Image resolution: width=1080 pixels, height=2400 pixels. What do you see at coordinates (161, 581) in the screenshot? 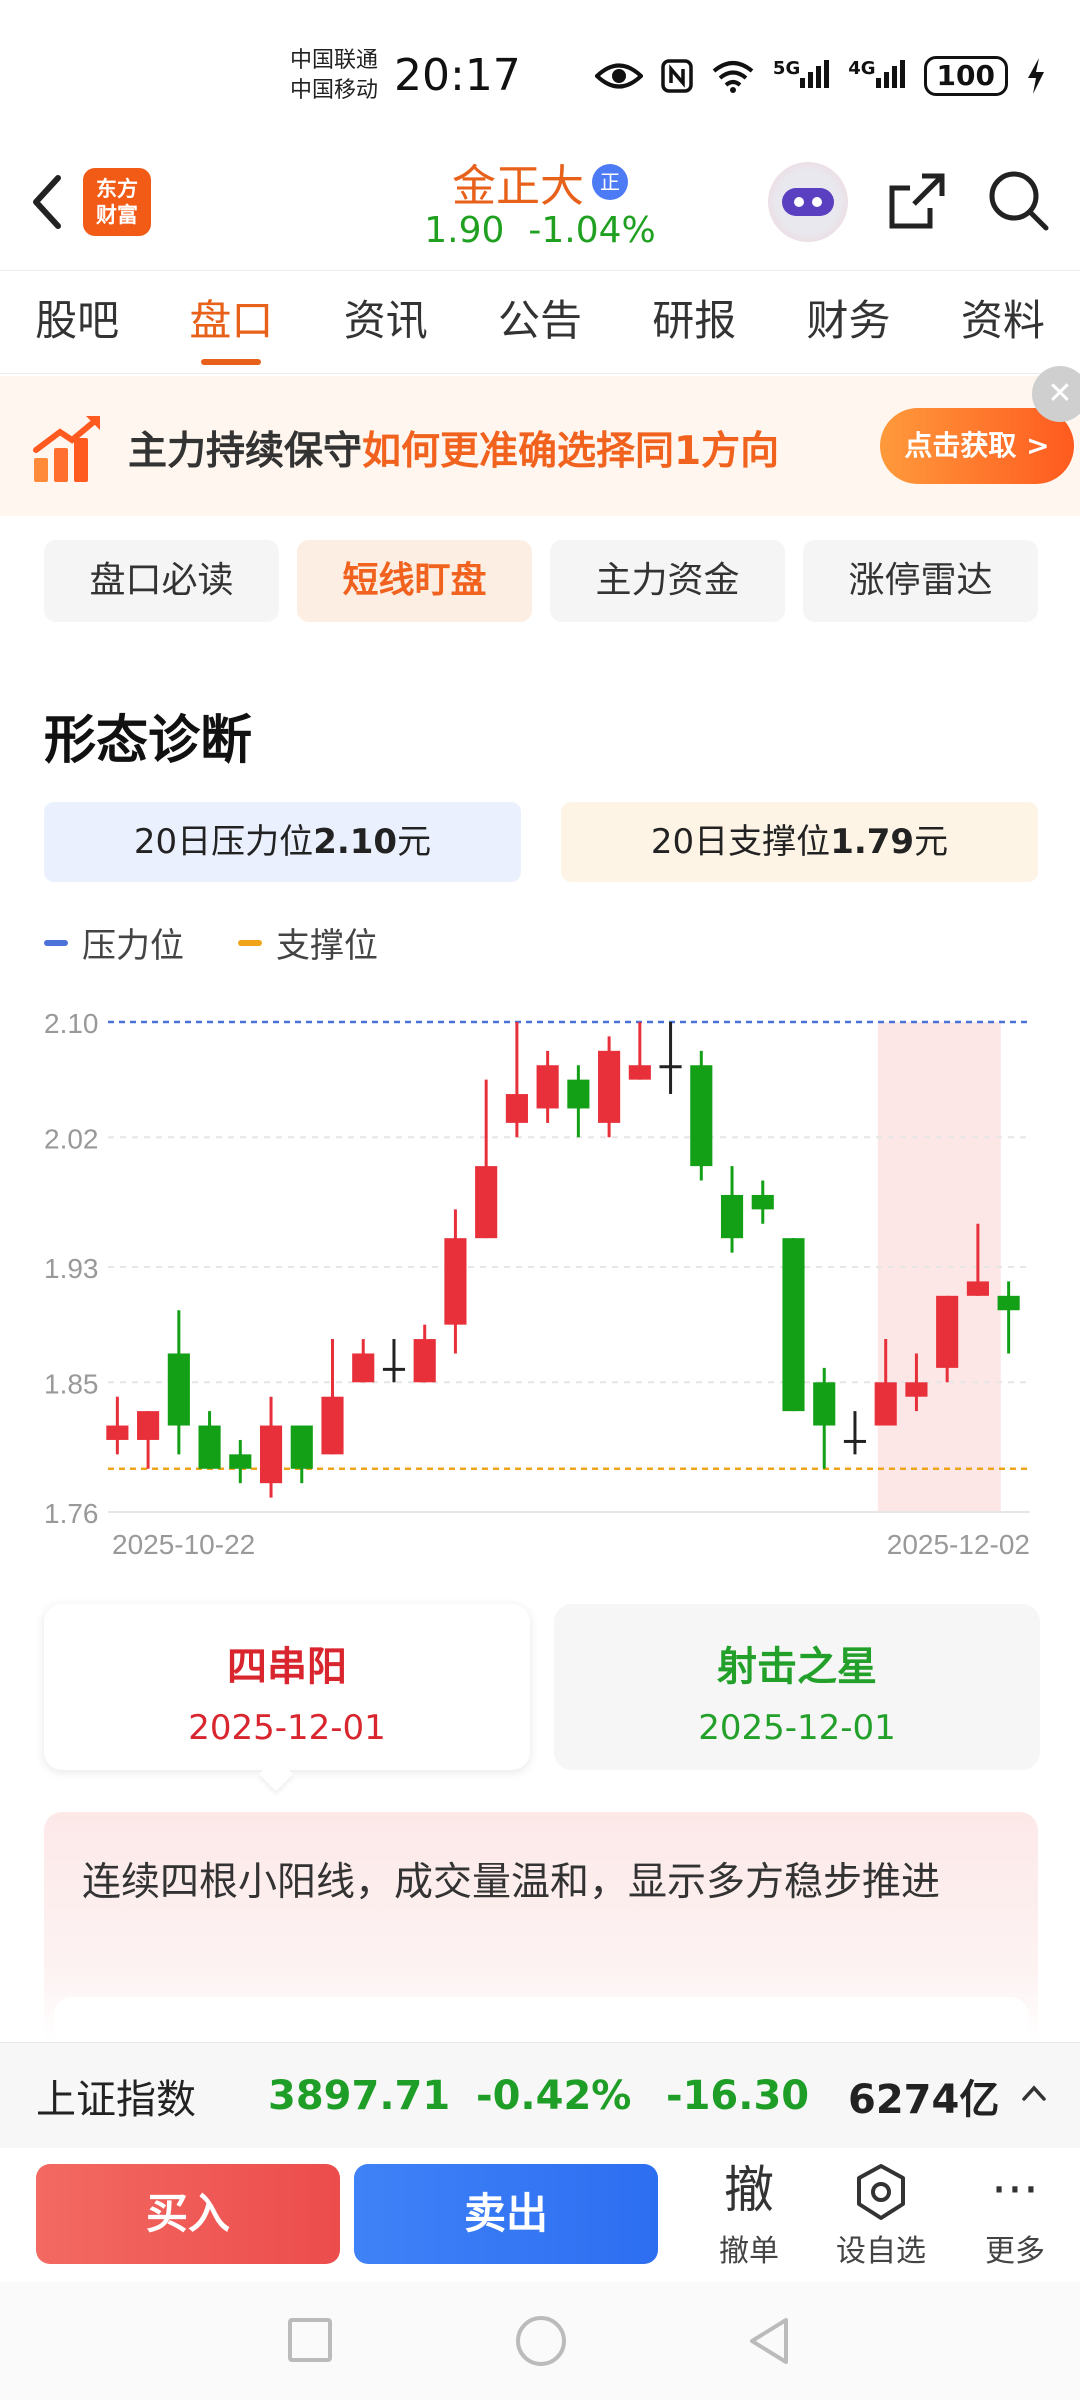
I see `subtab-must-read: 盘口必读` at bounding box center [161, 581].